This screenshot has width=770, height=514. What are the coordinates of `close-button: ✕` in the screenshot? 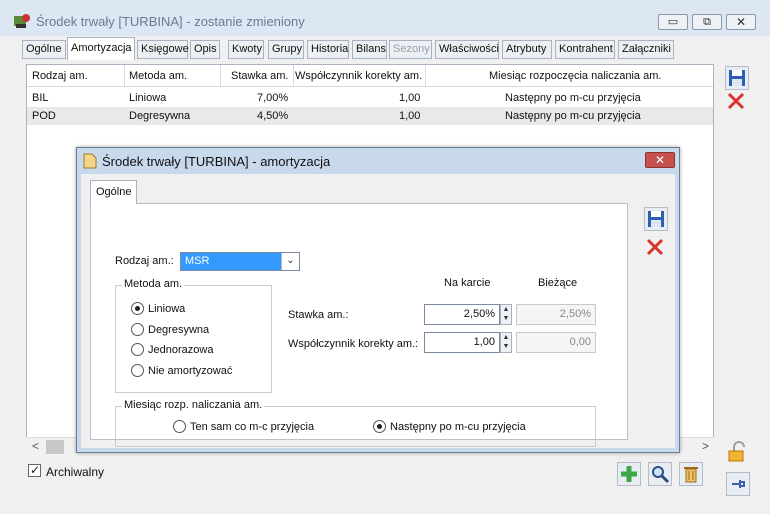 It's located at (741, 22).